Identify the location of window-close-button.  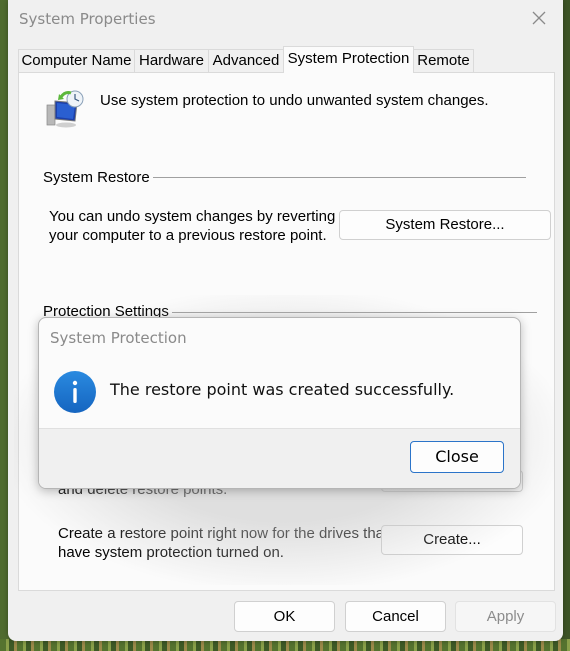
(539, 18).